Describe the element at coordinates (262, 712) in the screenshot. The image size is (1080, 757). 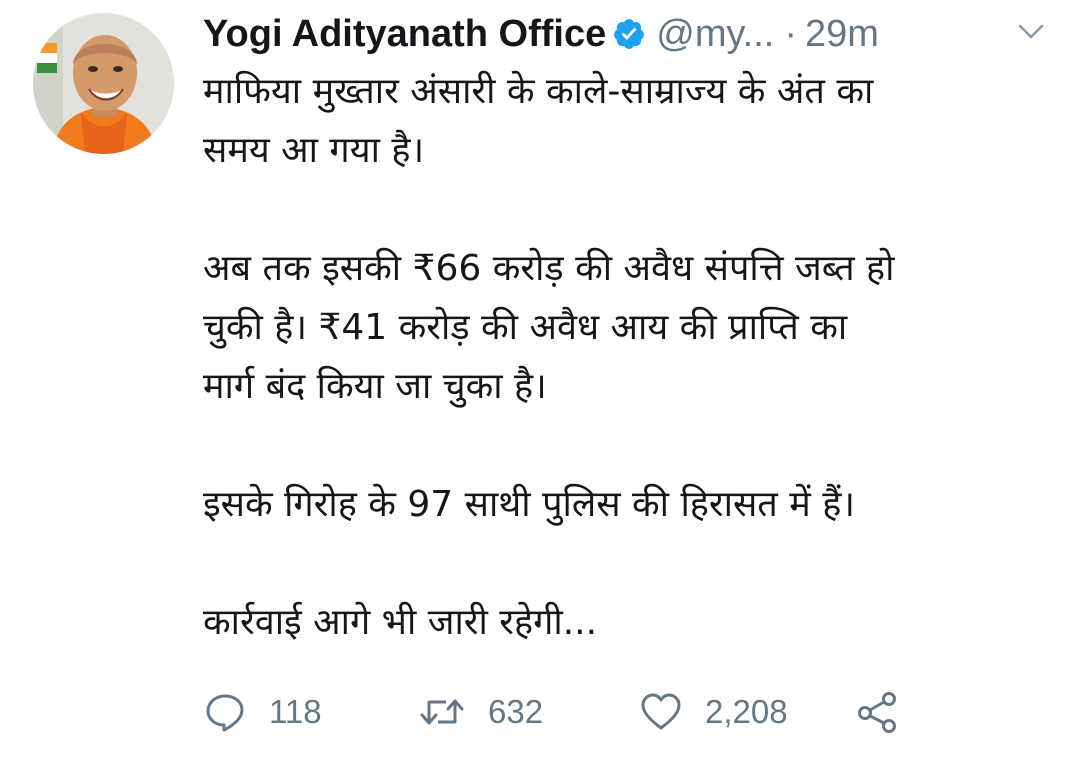
I see `reply-button: 118` at that location.